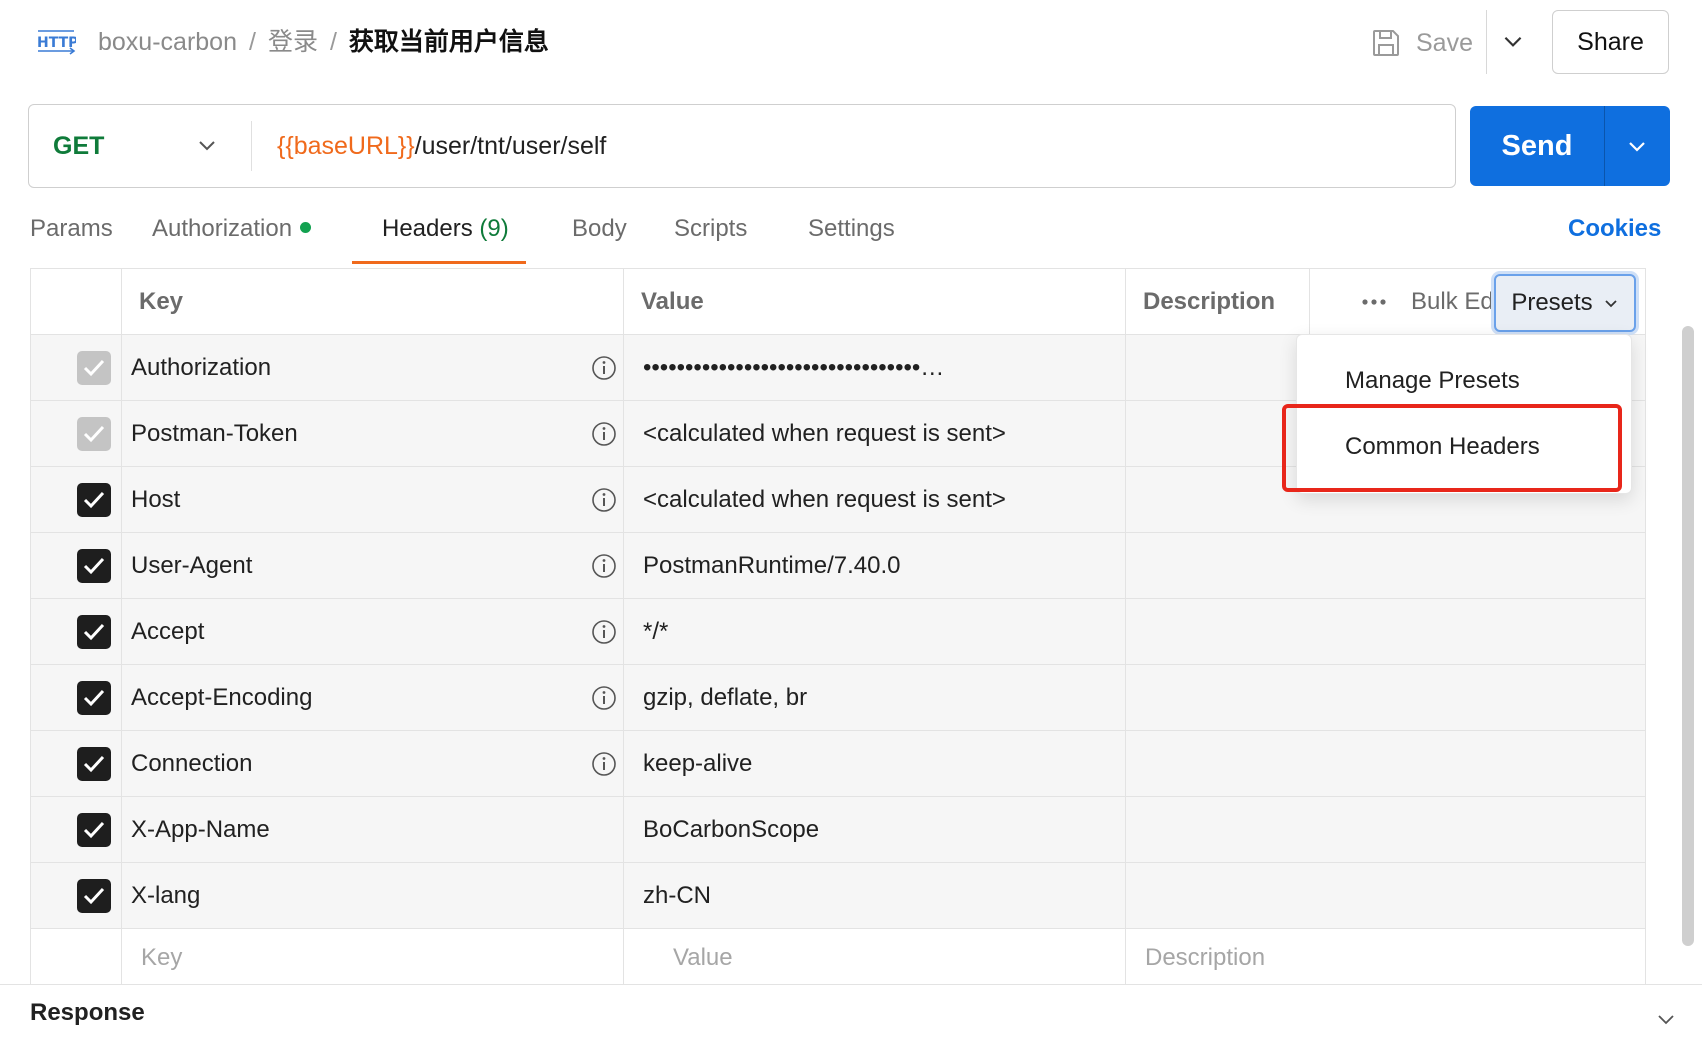  What do you see at coordinates (201, 368) in the screenshot?
I see `header-key: Authorization` at bounding box center [201, 368].